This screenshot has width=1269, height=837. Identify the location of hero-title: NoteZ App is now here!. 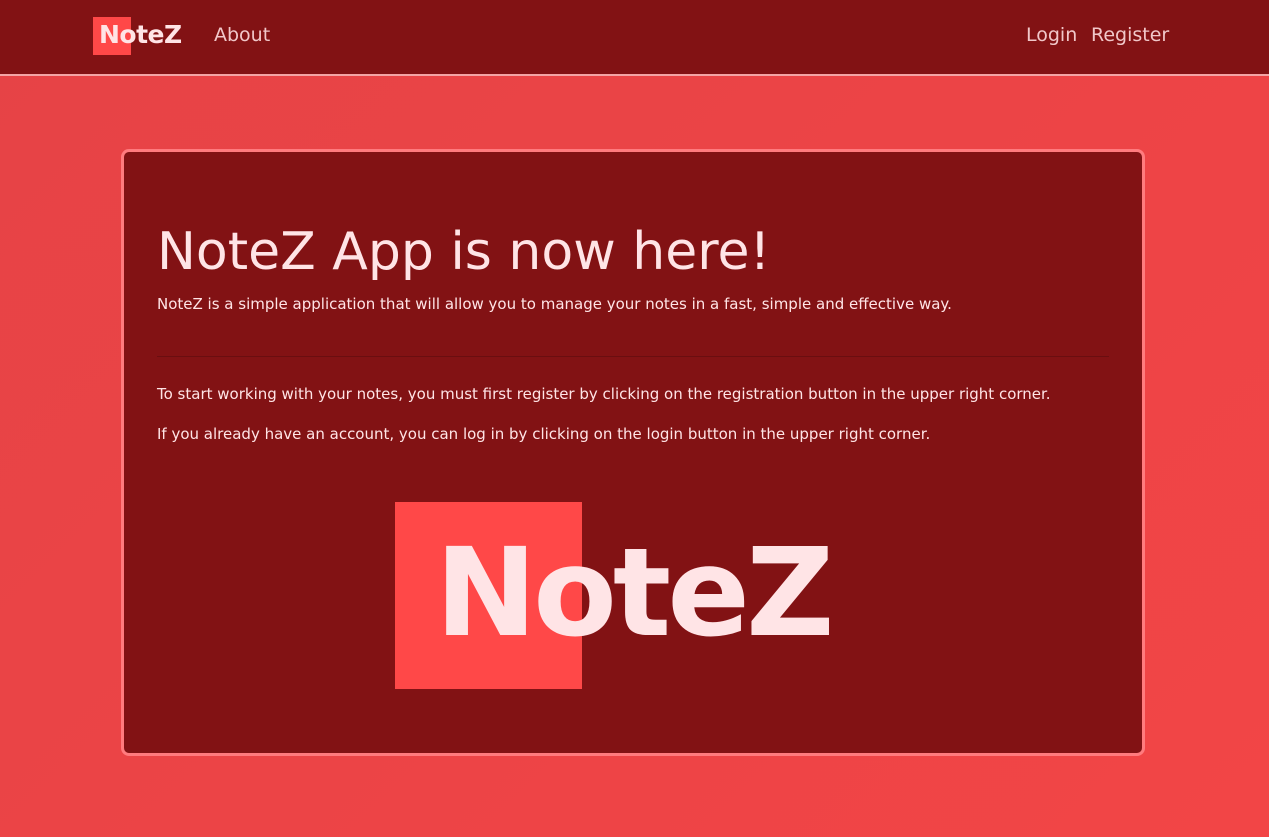
(464, 252).